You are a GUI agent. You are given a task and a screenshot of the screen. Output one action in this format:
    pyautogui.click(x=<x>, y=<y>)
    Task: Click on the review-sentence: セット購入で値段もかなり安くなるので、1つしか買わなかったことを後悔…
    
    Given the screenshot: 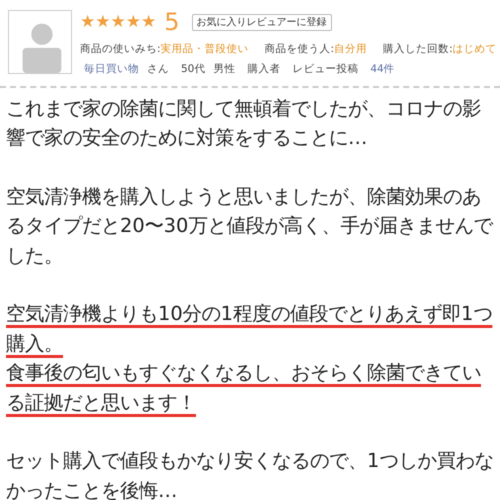 What is the action you would take?
    pyautogui.click(x=250, y=474)
    